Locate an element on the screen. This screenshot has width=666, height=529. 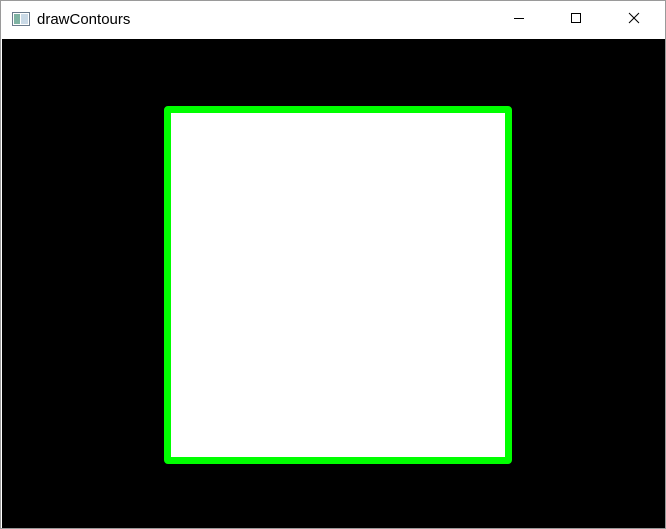
close-button is located at coordinates (634, 20).